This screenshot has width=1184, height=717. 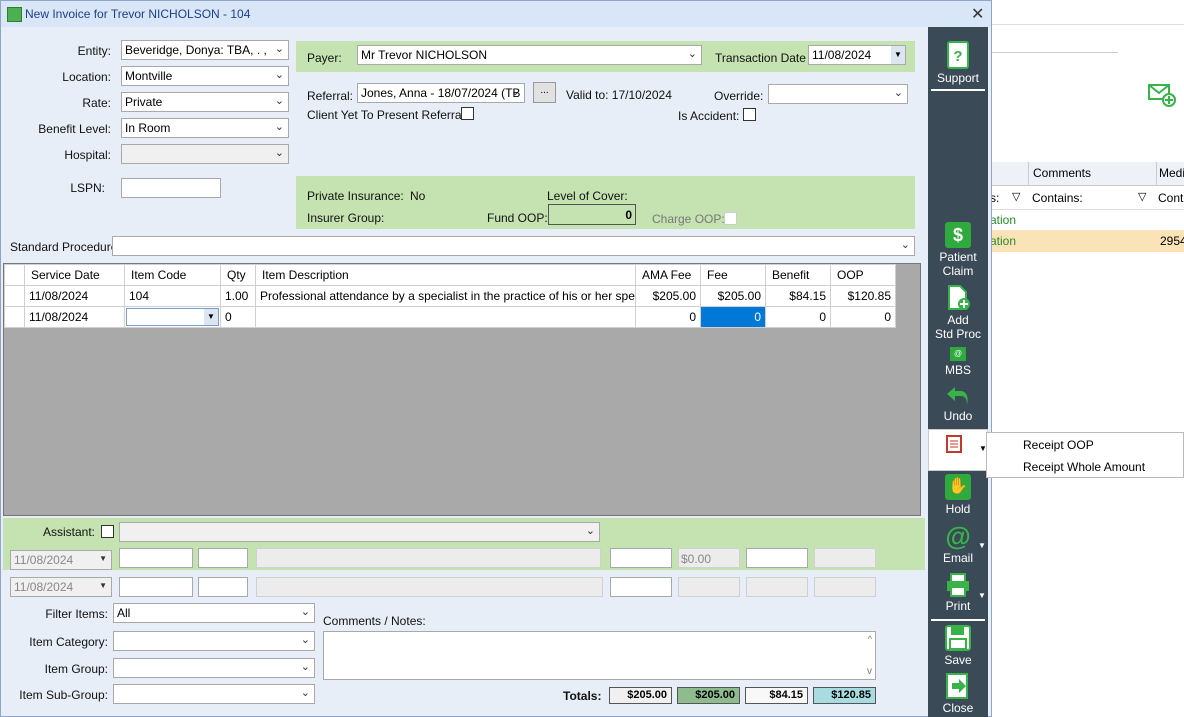 I want to click on cell-qty: 0, so click(x=238, y=317).